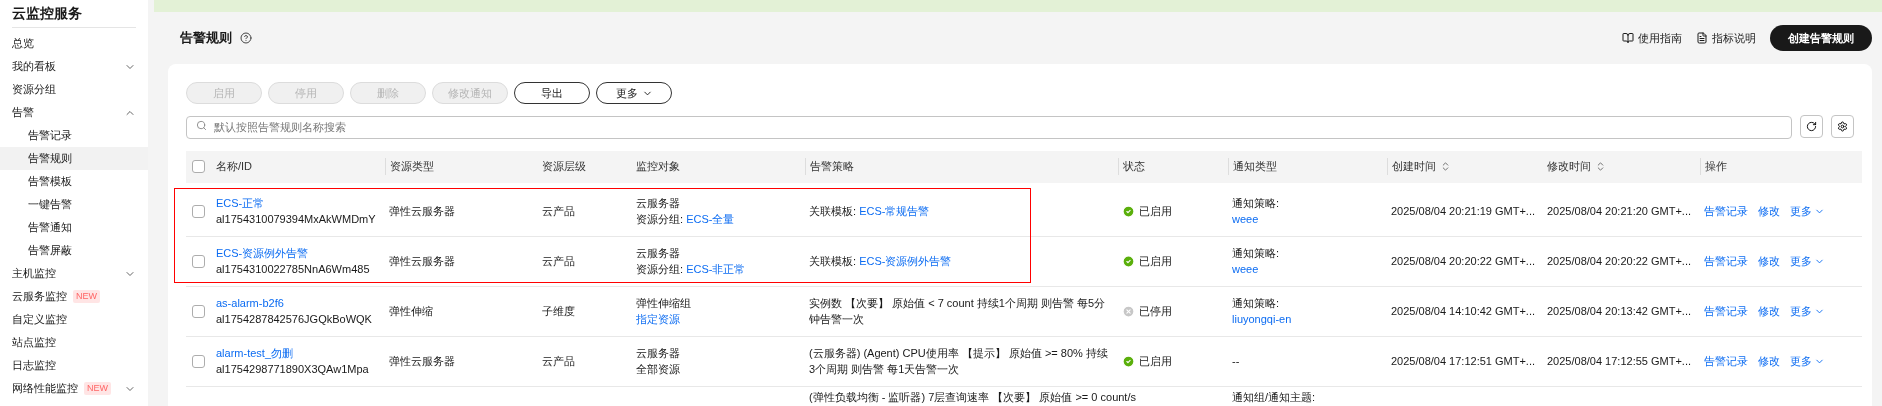  What do you see at coordinates (1274, 396) in the screenshot?
I see `table-cell: 通知组/通知主题:` at bounding box center [1274, 396].